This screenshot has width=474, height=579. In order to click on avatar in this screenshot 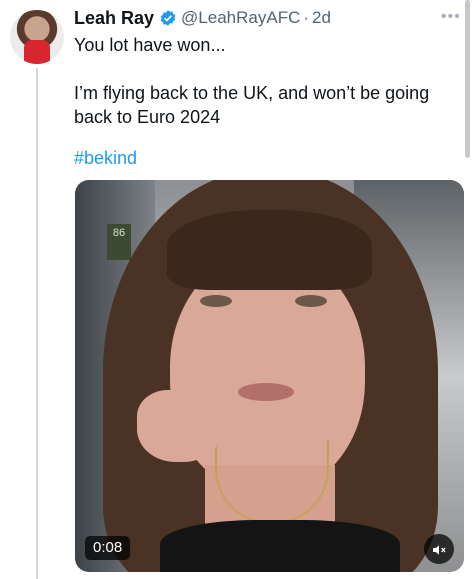, I will do `click(37, 37)`.